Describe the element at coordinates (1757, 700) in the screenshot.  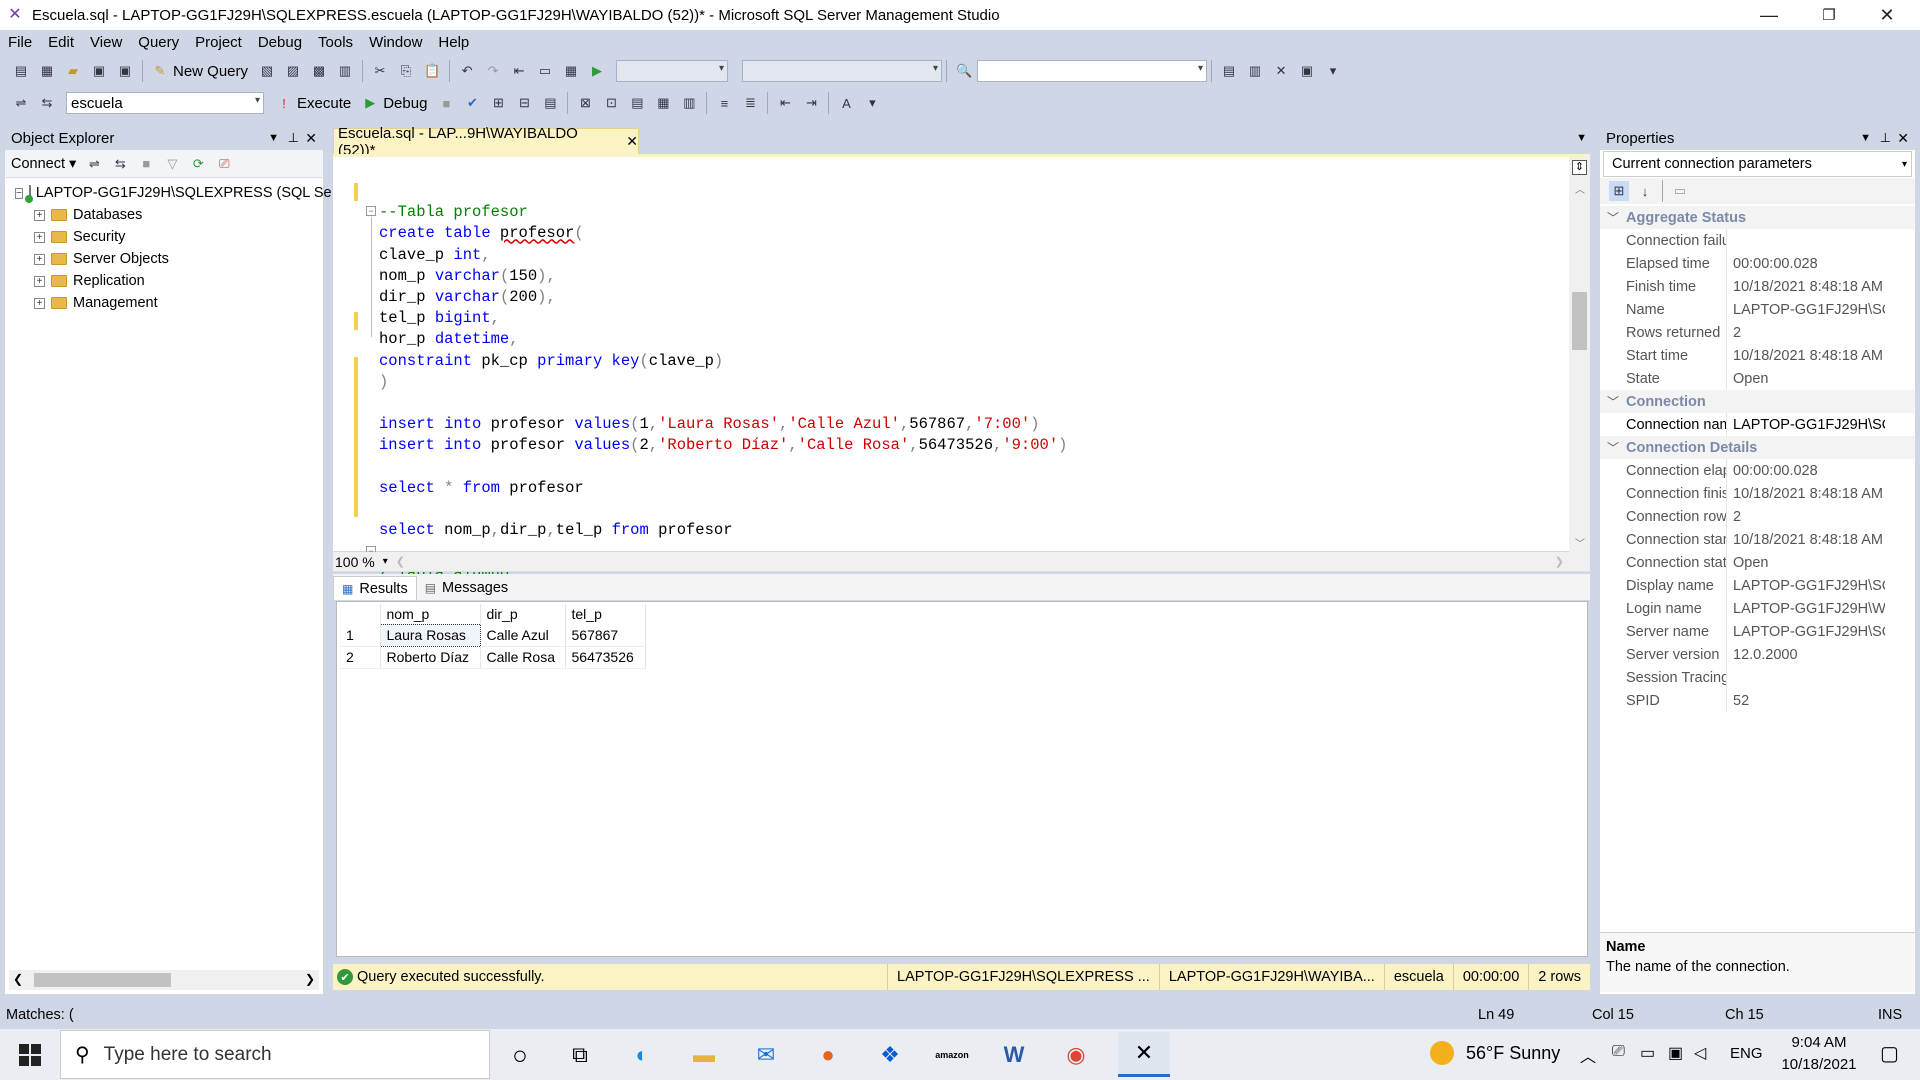
I see `property-row: SPID 52` at that location.